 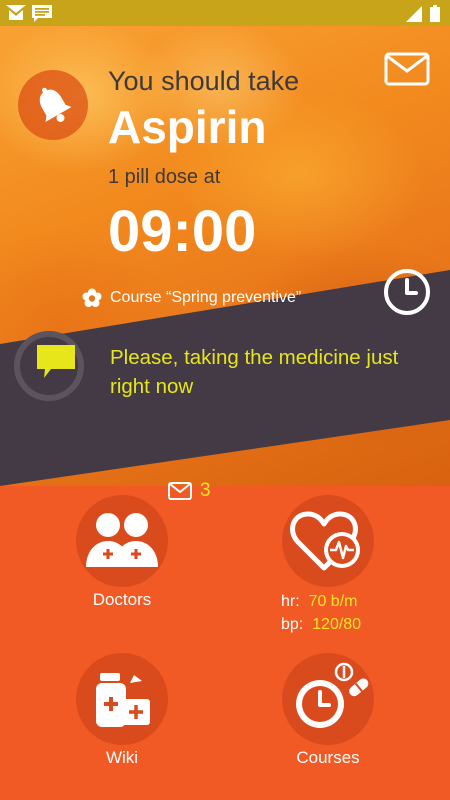 I want to click on dose-text: 1 pill dose at, so click(x=164, y=177).